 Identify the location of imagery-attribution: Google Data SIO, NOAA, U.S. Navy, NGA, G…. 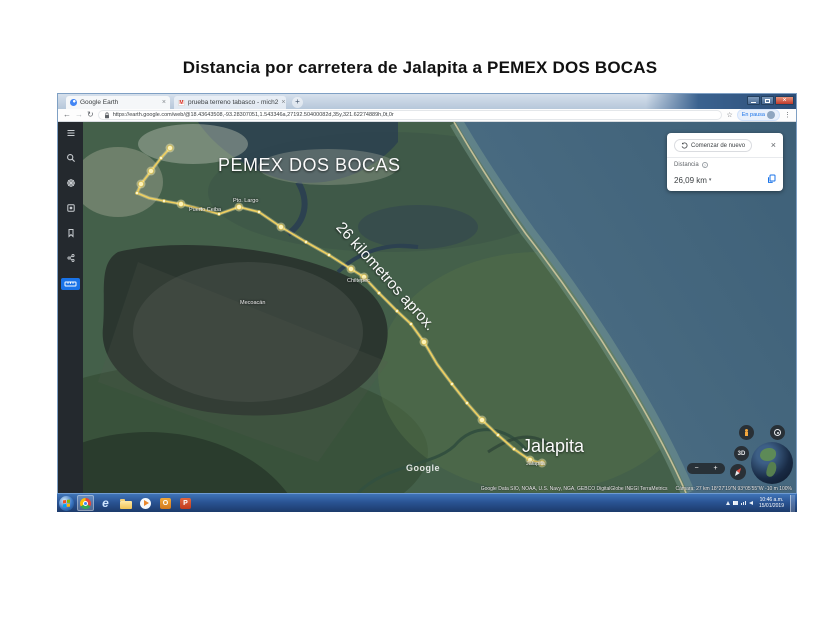
(574, 489).